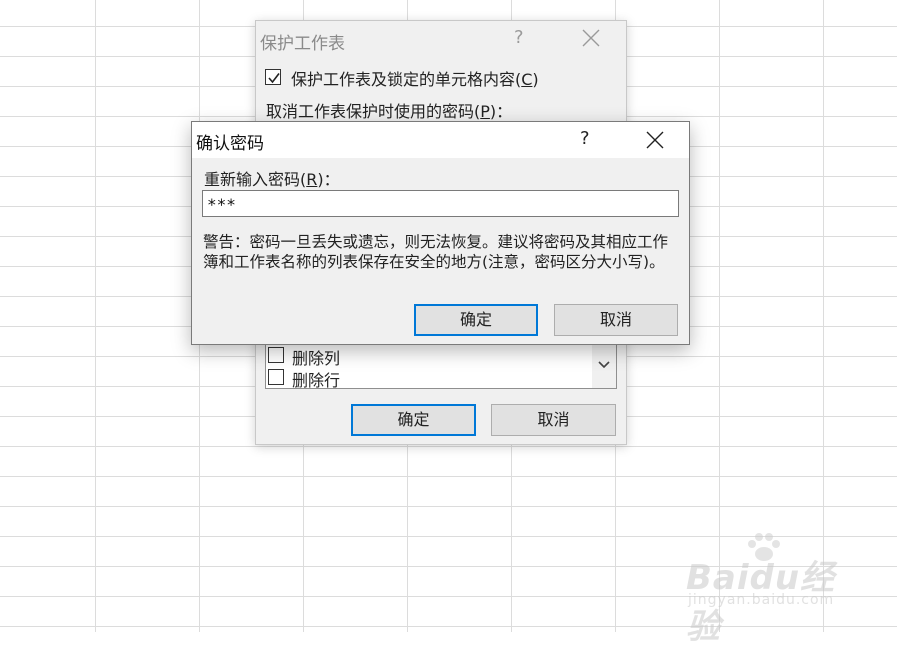 The height and width of the screenshot is (648, 897). I want to click on dialog-title: 保护工作表, so click(302, 44).